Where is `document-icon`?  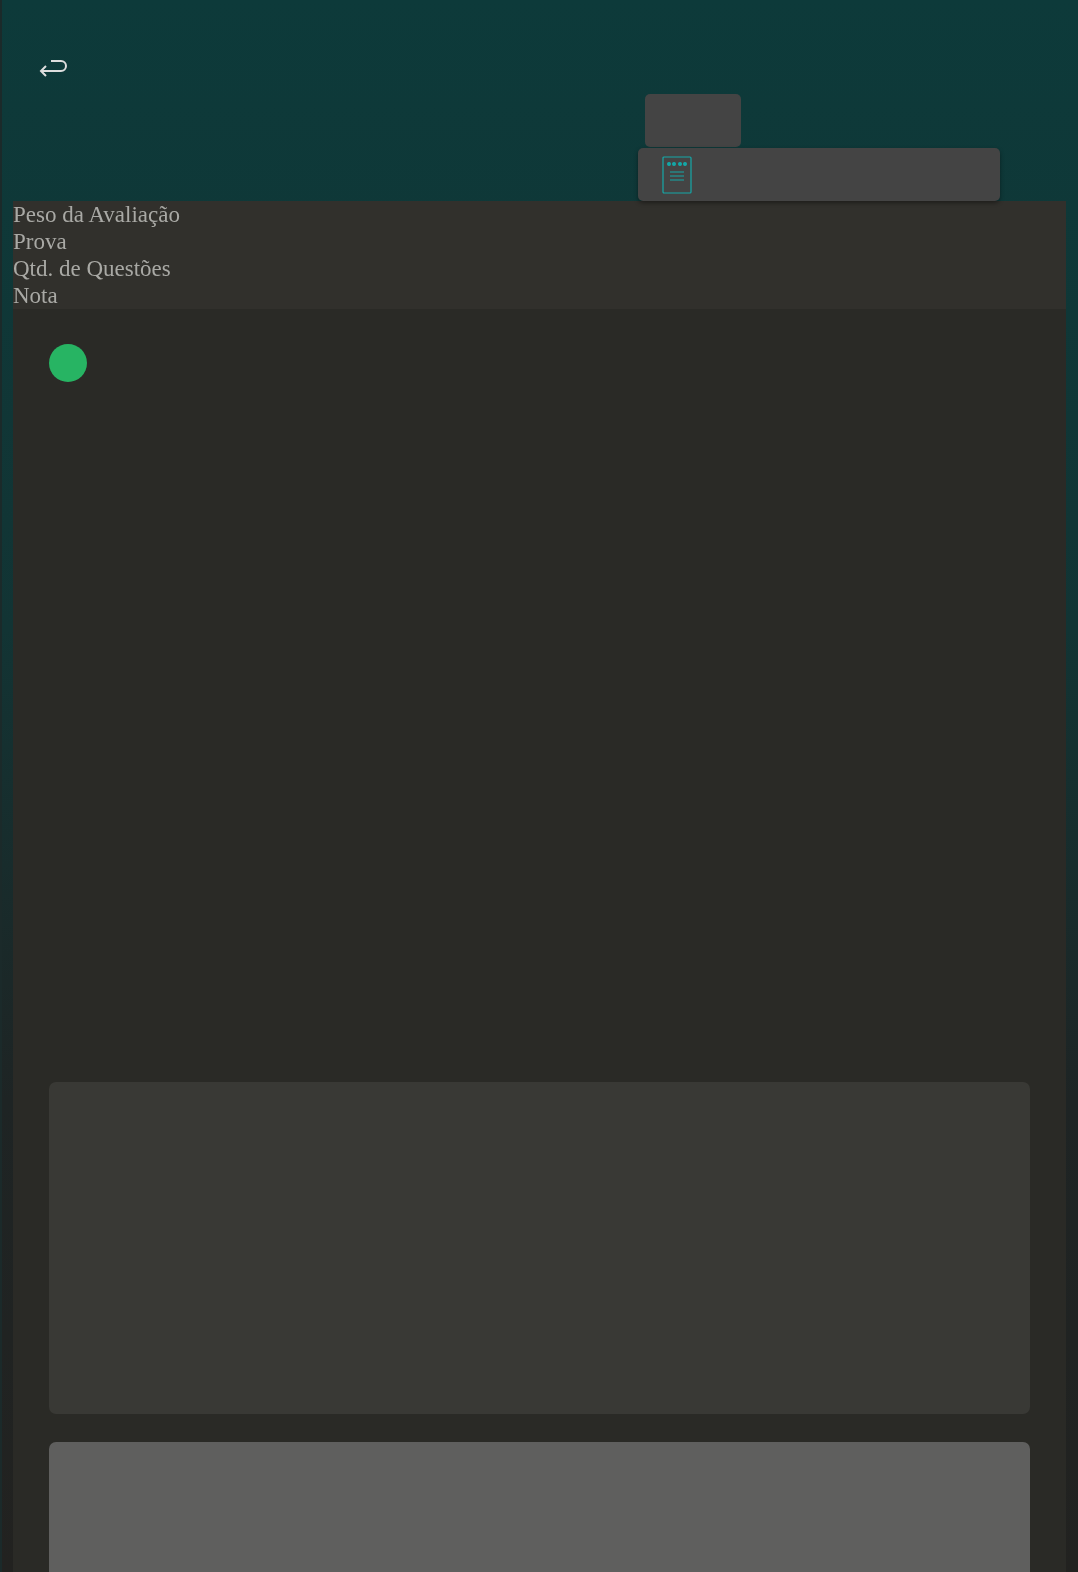
document-icon is located at coordinates (677, 174).